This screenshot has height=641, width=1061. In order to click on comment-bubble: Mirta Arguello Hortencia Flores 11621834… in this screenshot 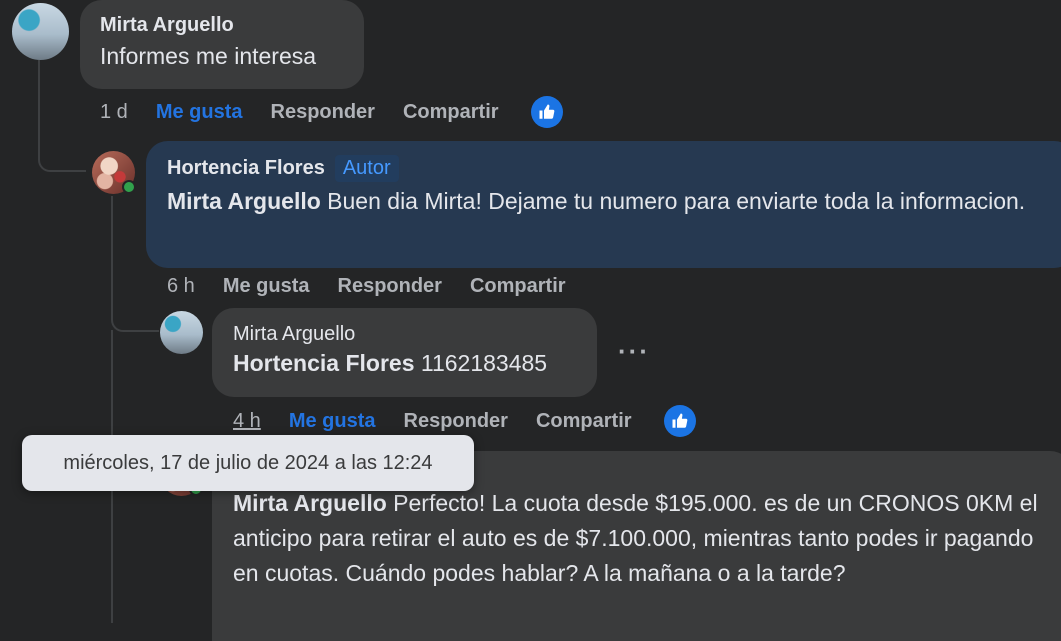, I will do `click(404, 352)`.